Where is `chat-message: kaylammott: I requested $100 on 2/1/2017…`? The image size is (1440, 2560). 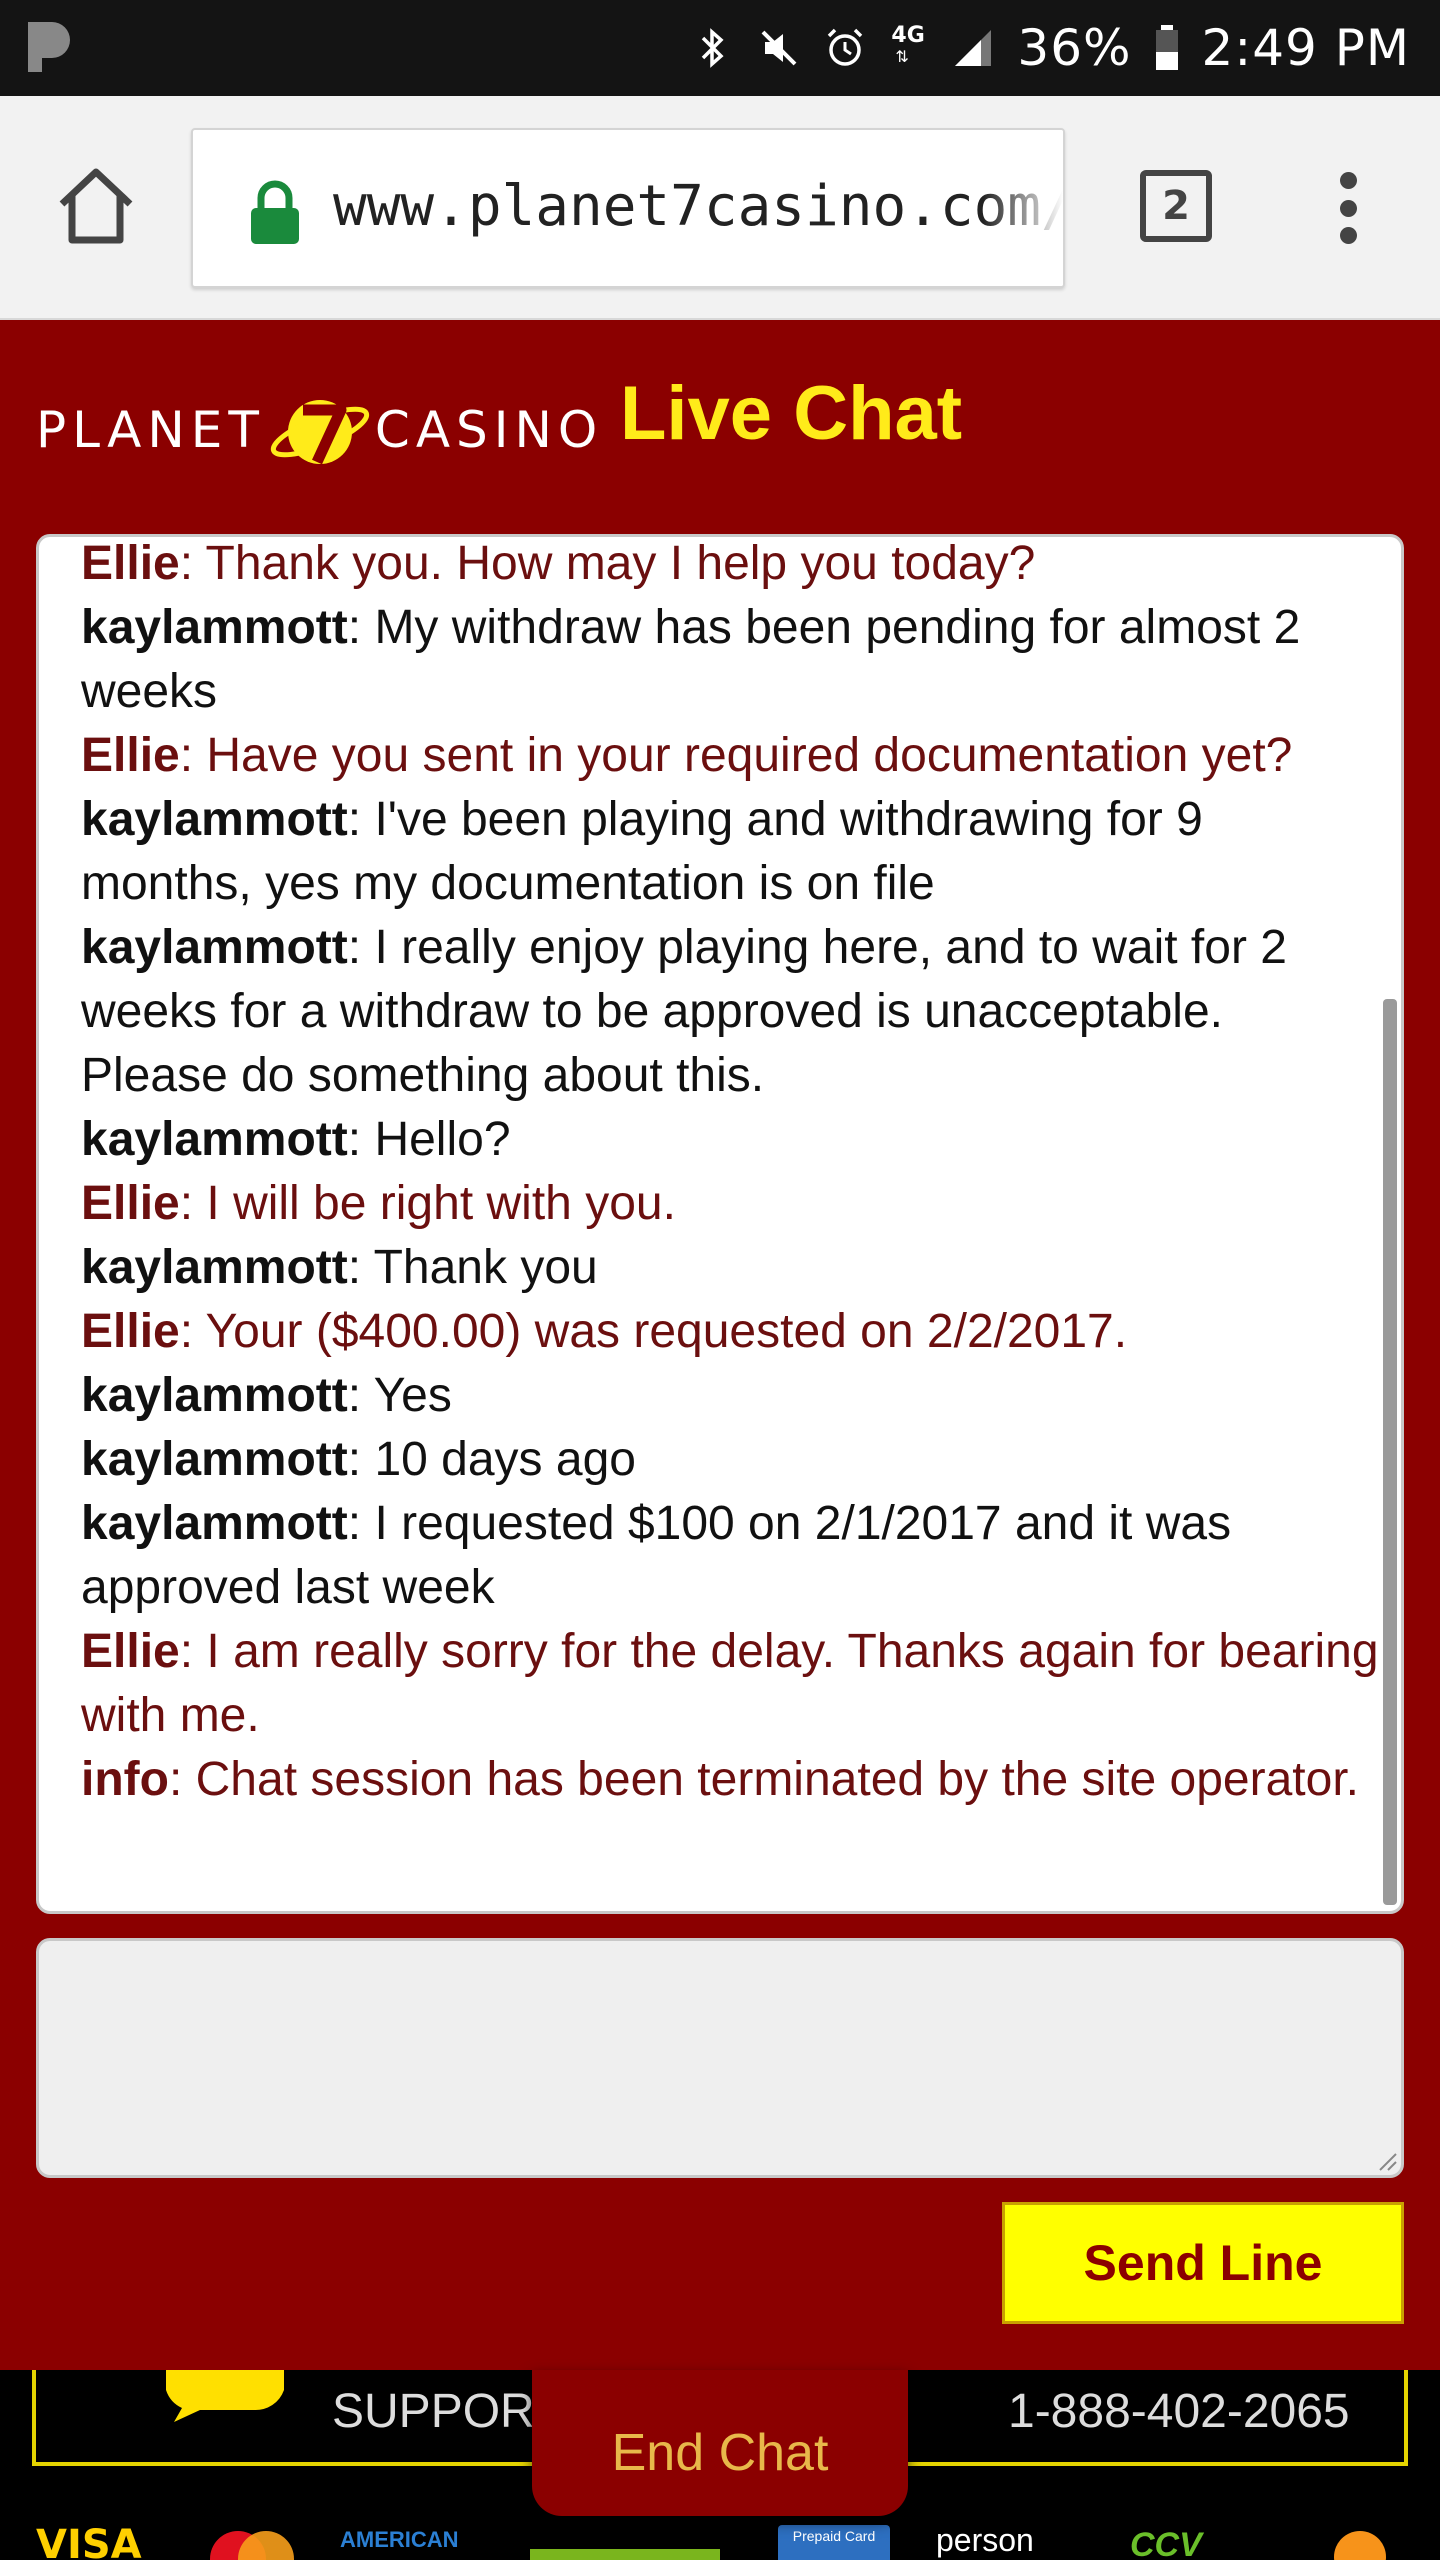
chat-message: kaylammott: I requested $100 on 2/1/2017… is located at coordinates (731, 1556).